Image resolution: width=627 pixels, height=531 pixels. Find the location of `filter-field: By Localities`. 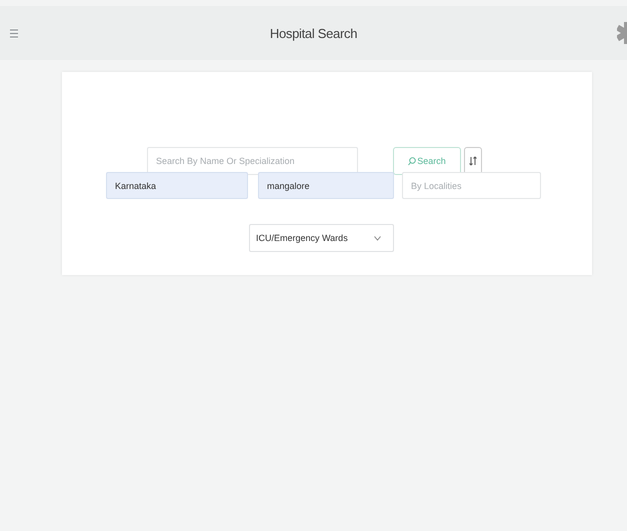

filter-field: By Localities is located at coordinates (471, 185).